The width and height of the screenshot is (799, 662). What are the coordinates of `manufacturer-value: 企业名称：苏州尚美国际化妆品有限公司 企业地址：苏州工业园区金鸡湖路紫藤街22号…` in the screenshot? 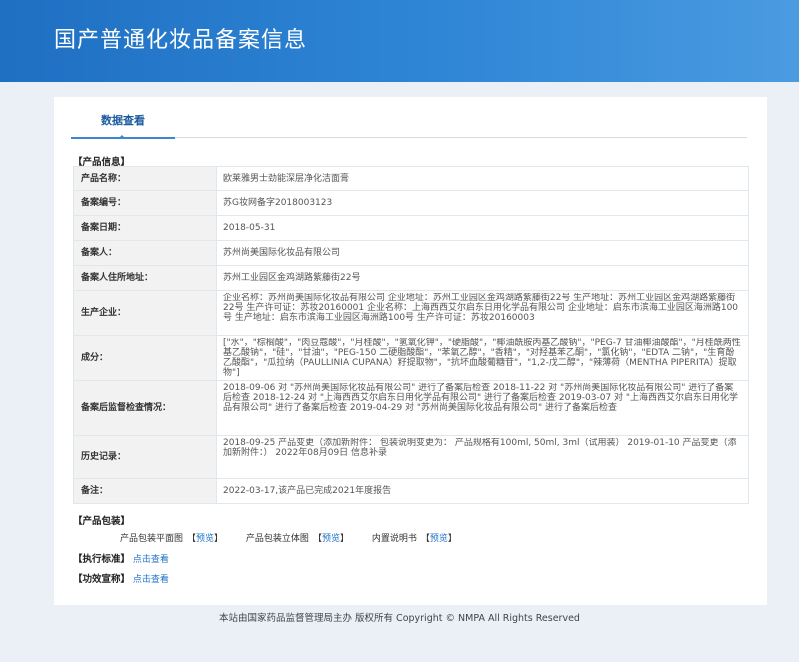 It's located at (481, 308).